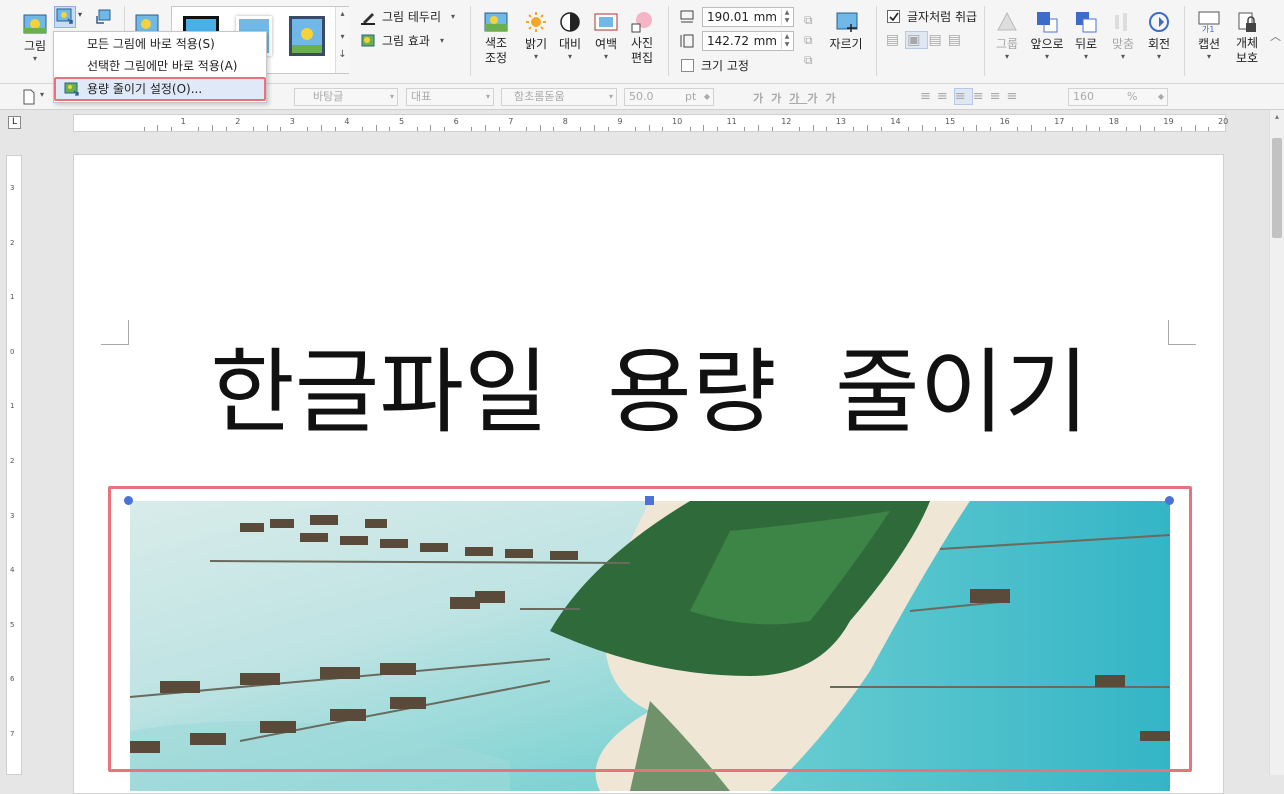  What do you see at coordinates (539, 96) in the screenshot?
I see `font-value: 함초롬돋움` at bounding box center [539, 96].